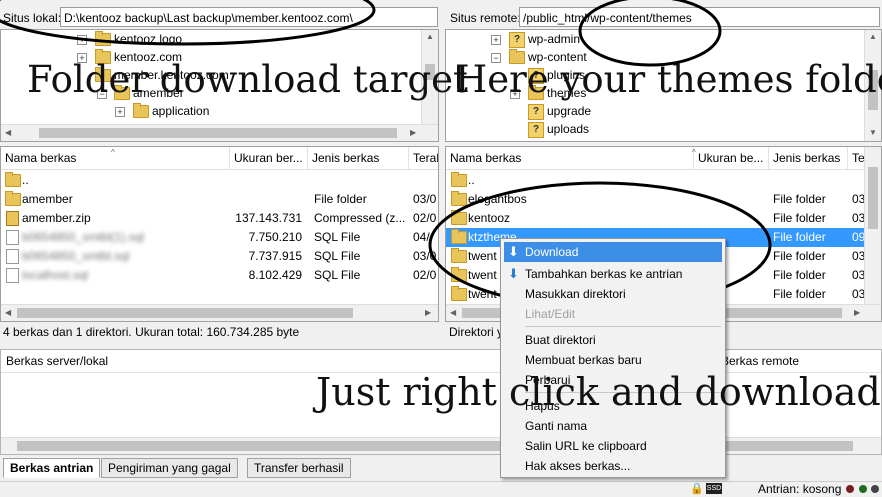 Image resolution: width=882 pixels, height=497 pixels. What do you see at coordinates (623, 326) in the screenshot?
I see `menu-separator` at bounding box center [623, 326].